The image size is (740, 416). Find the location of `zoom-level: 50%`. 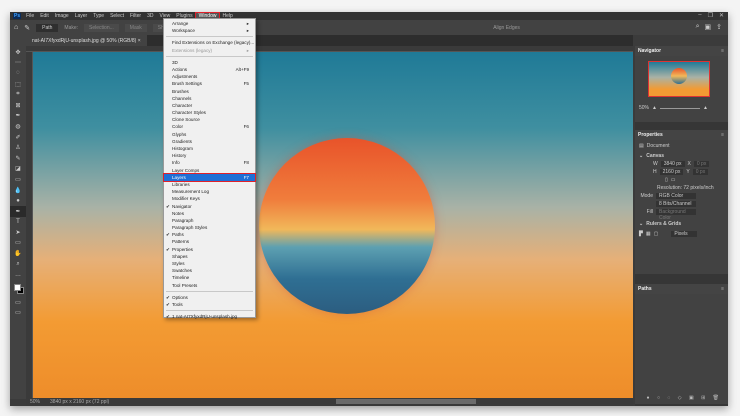

zoom-level: 50% is located at coordinates (35, 402).